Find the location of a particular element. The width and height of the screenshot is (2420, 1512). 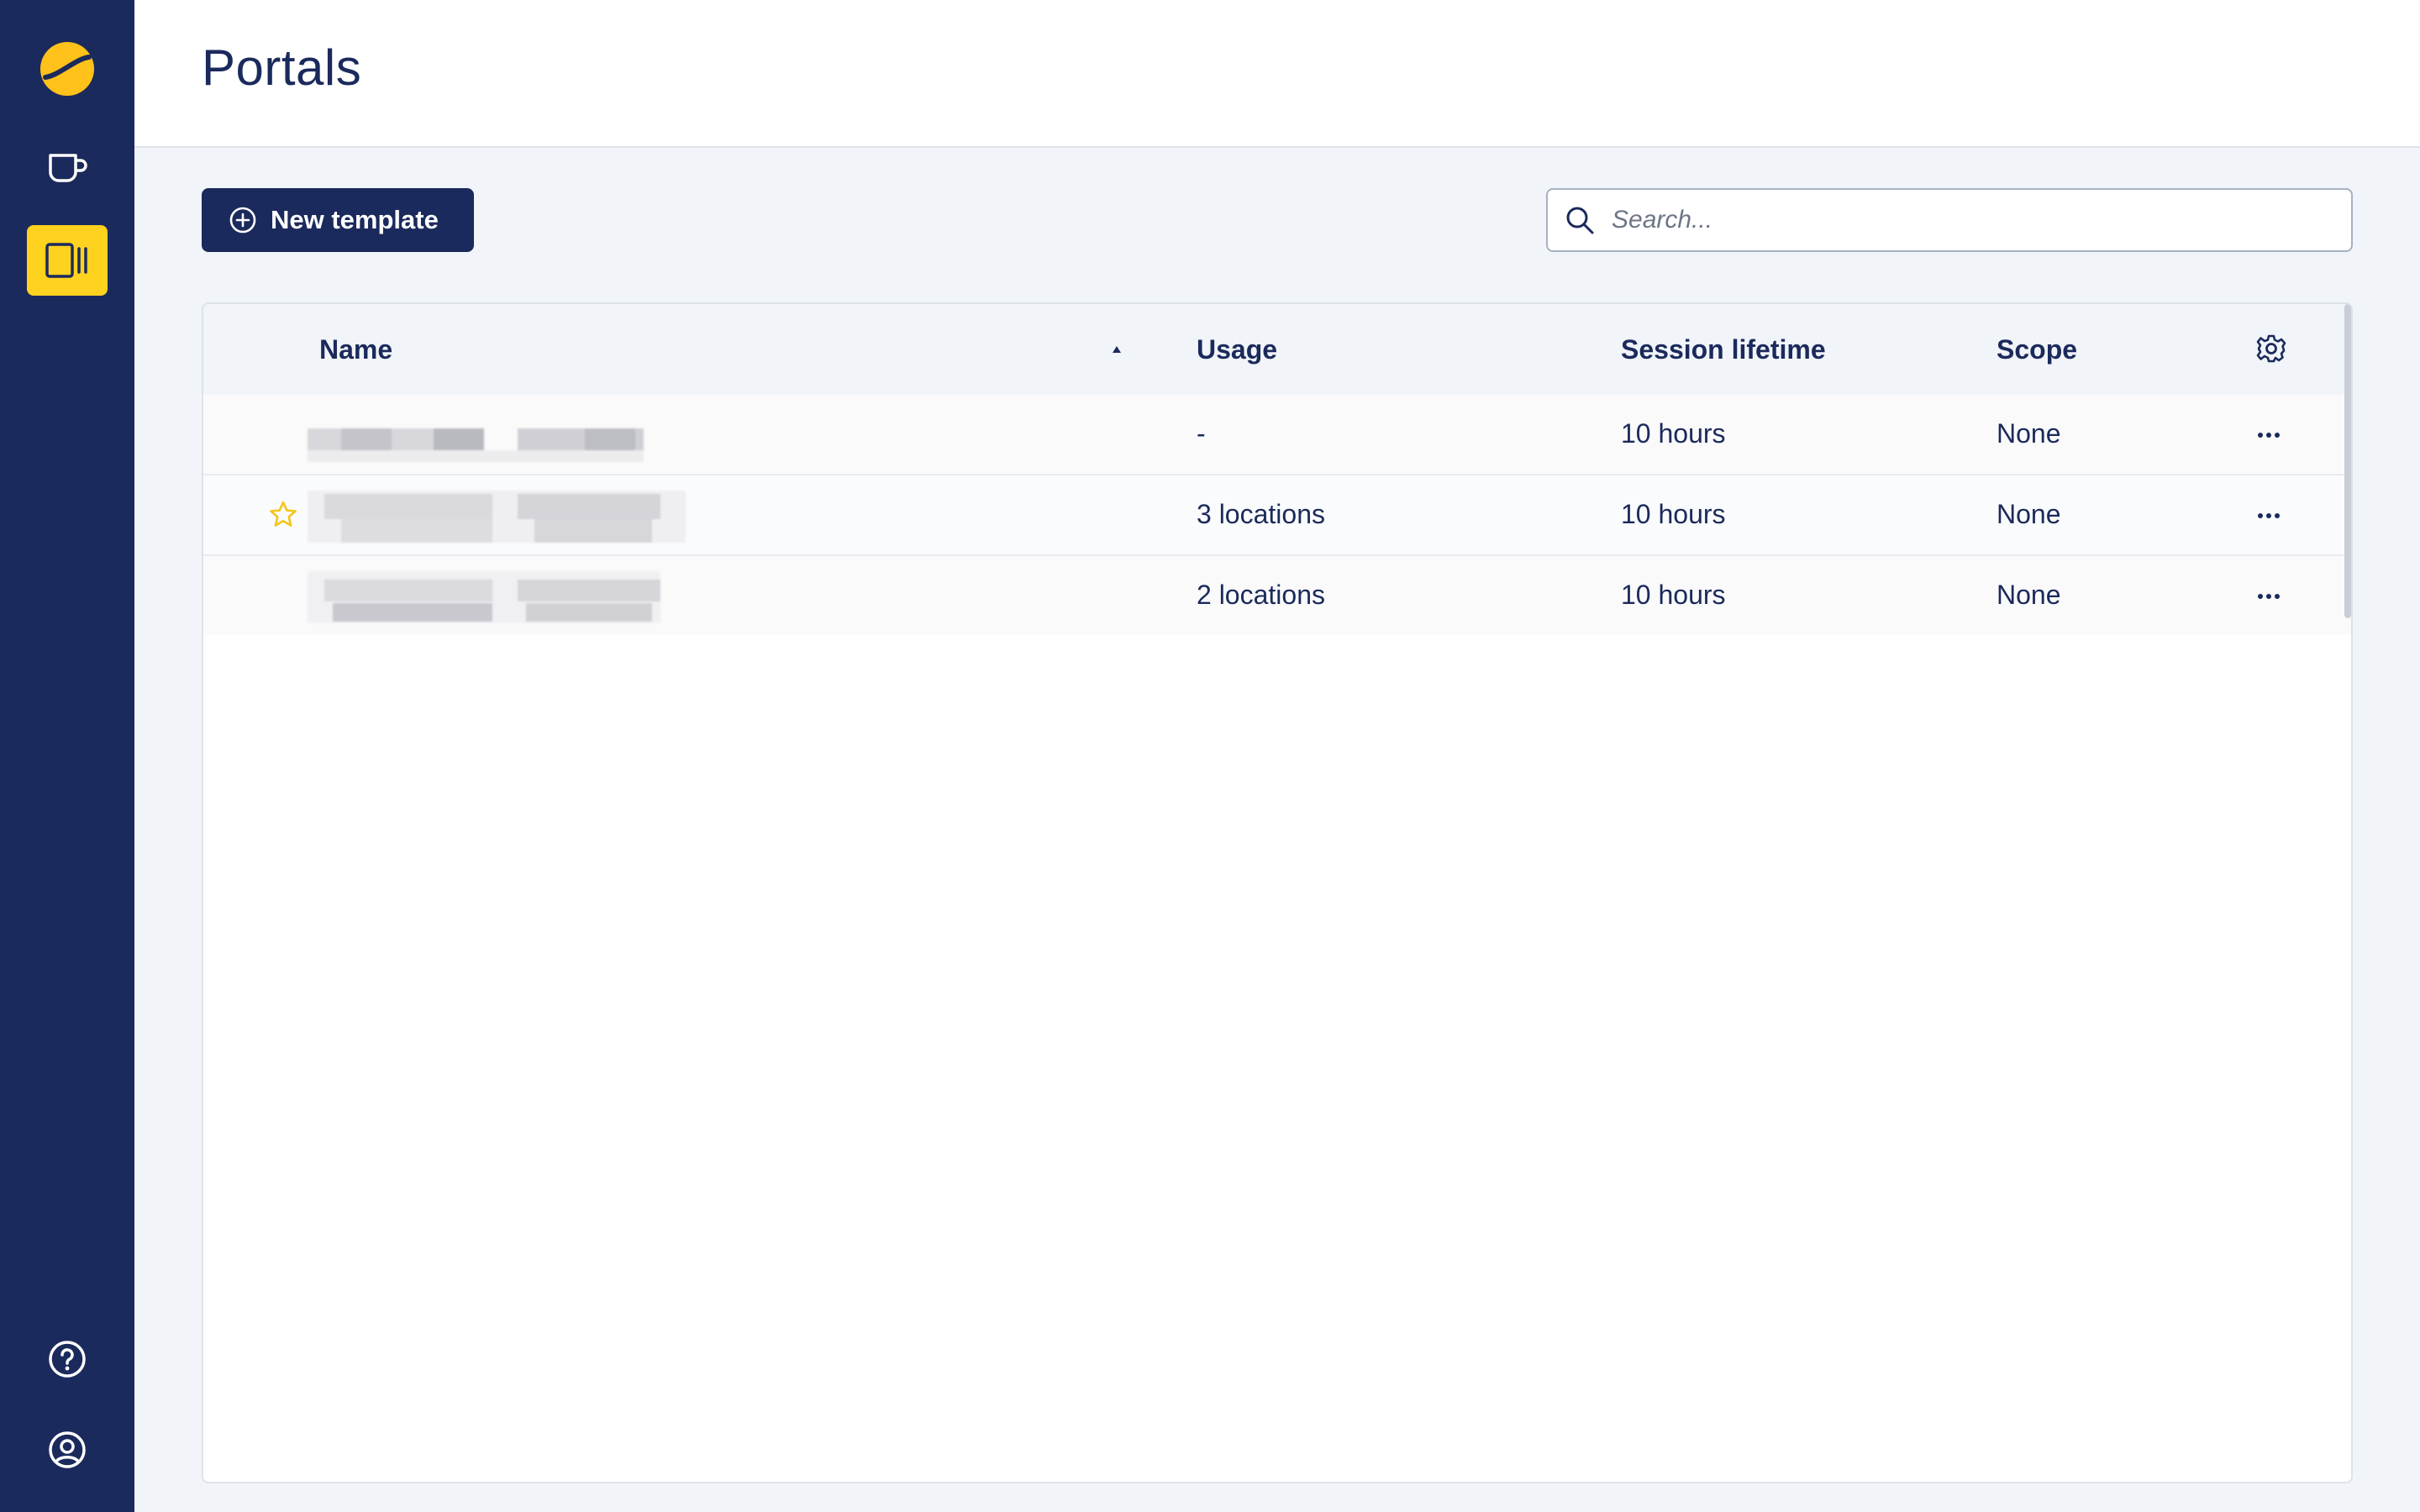

sidebar-item-help is located at coordinates (67, 1359).